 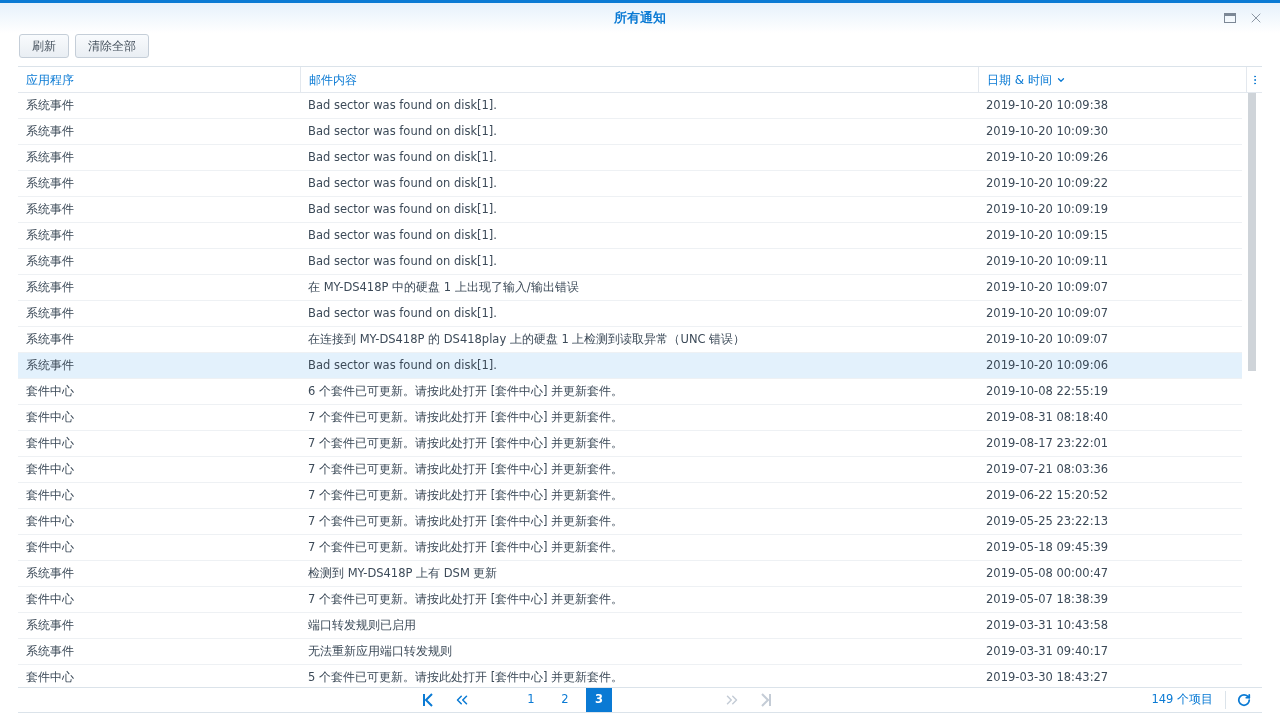 I want to click on table-cell-text: 2019-03-31 10:43:58, so click(x=1047, y=625).